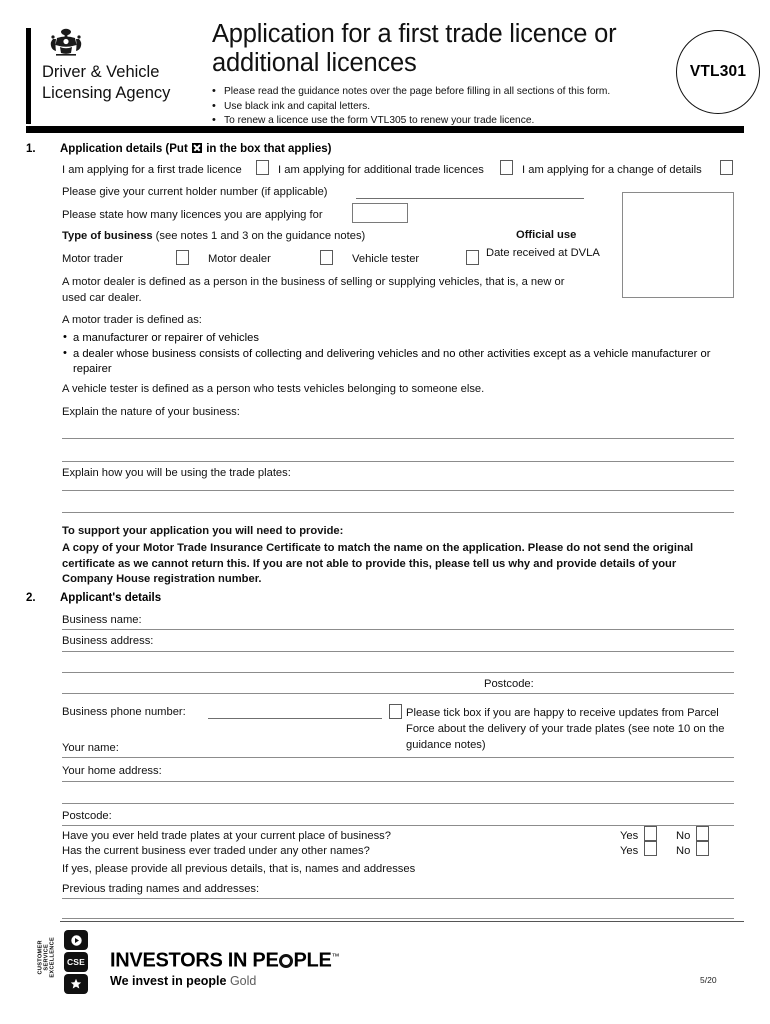 The image size is (770, 1024). What do you see at coordinates (92, 259) in the screenshot?
I see `business-type-label-motor-trader: Motor trader` at bounding box center [92, 259].